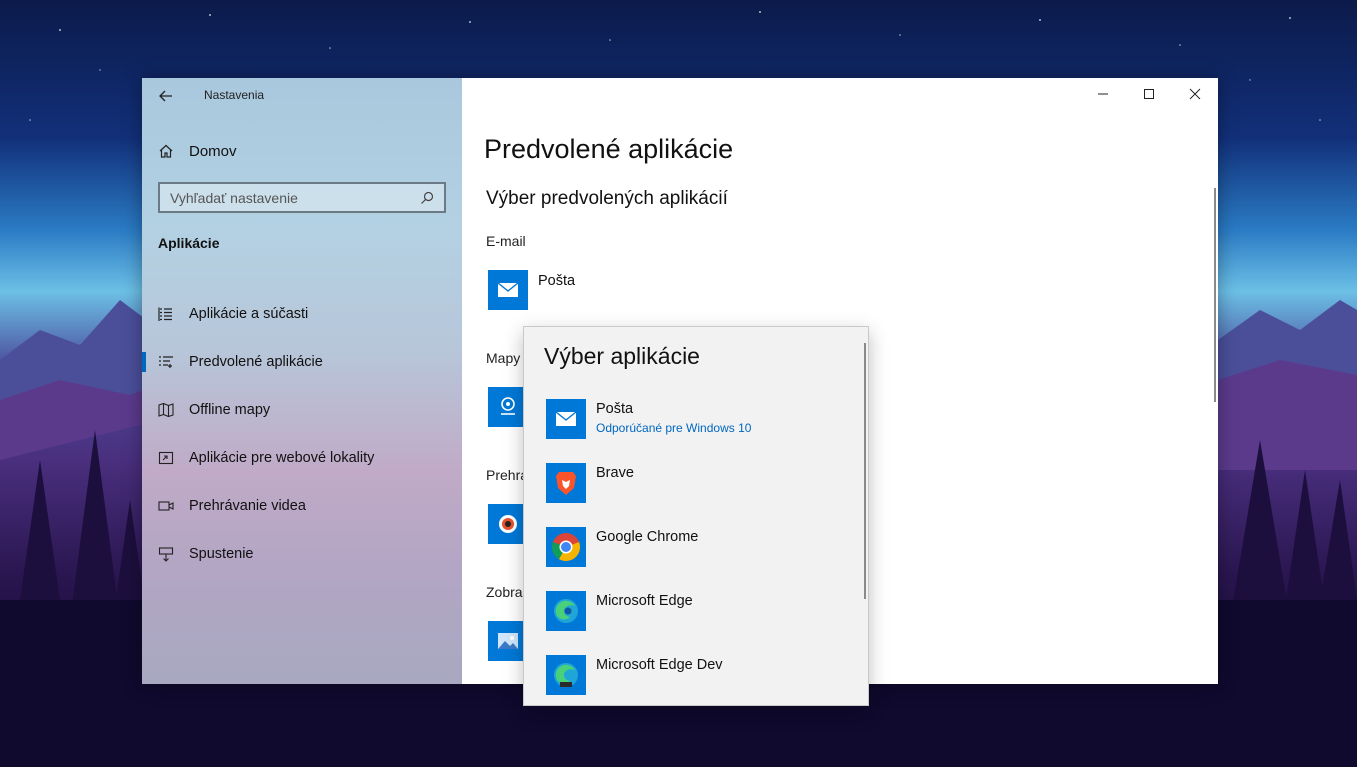  What do you see at coordinates (427, 198) in the screenshot?
I see `search-icon` at bounding box center [427, 198].